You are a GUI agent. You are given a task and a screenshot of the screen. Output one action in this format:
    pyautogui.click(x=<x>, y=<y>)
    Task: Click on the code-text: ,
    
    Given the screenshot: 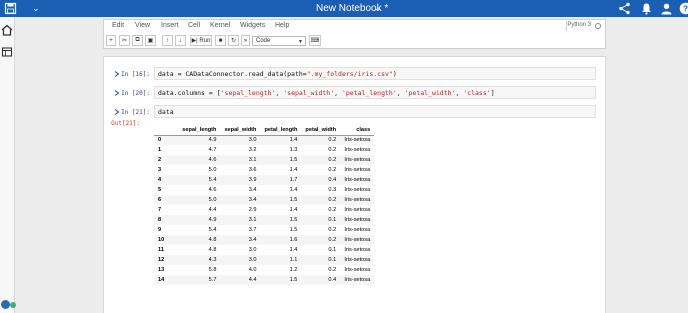 What is the action you would take?
    pyautogui.click(x=338, y=93)
    